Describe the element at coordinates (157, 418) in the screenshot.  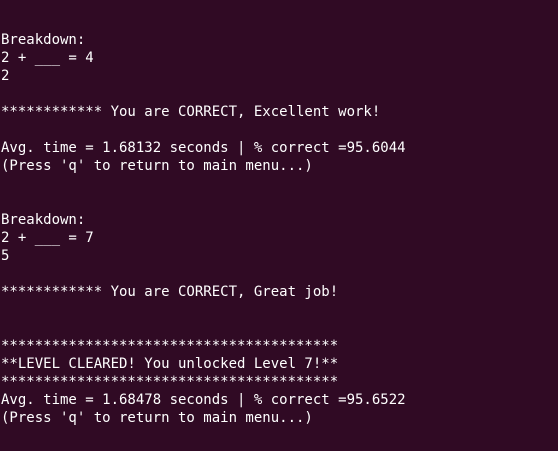
I see `menu-hint-2: (Press 'q' to return to main menu...)` at that location.